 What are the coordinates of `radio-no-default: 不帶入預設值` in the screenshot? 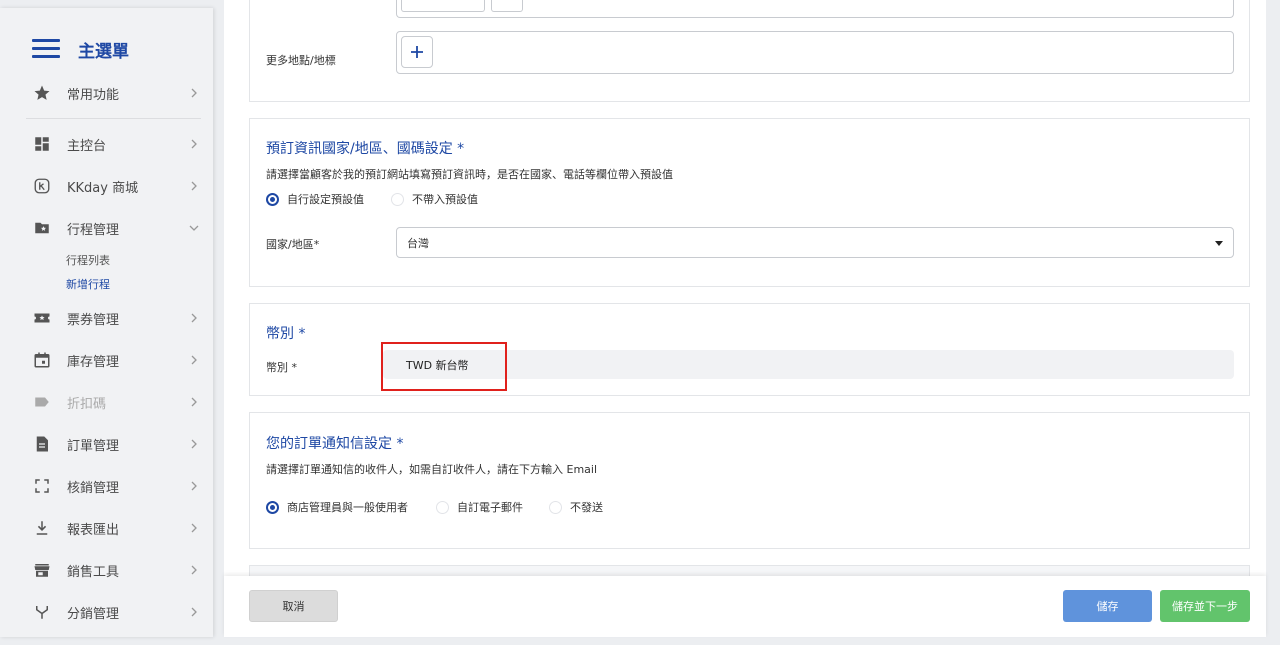 It's located at (434, 199).